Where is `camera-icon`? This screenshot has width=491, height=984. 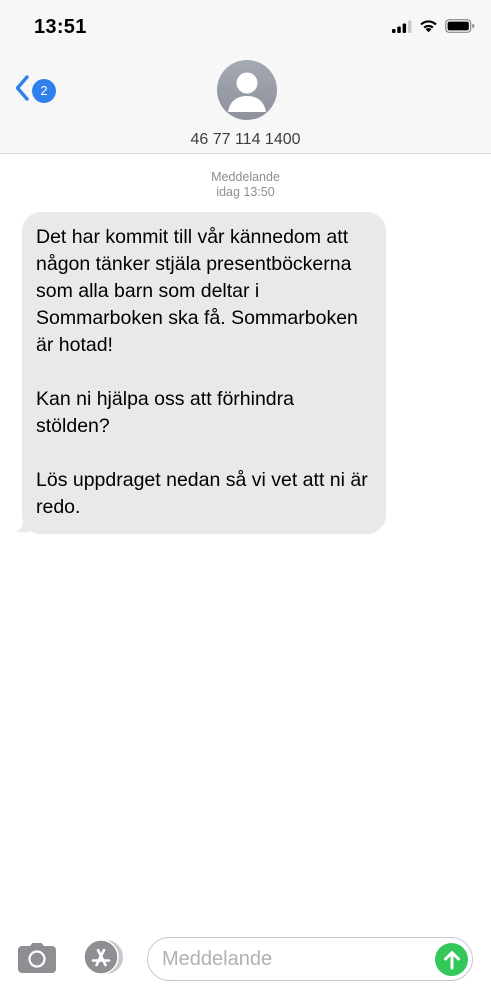 camera-icon is located at coordinates (37, 958).